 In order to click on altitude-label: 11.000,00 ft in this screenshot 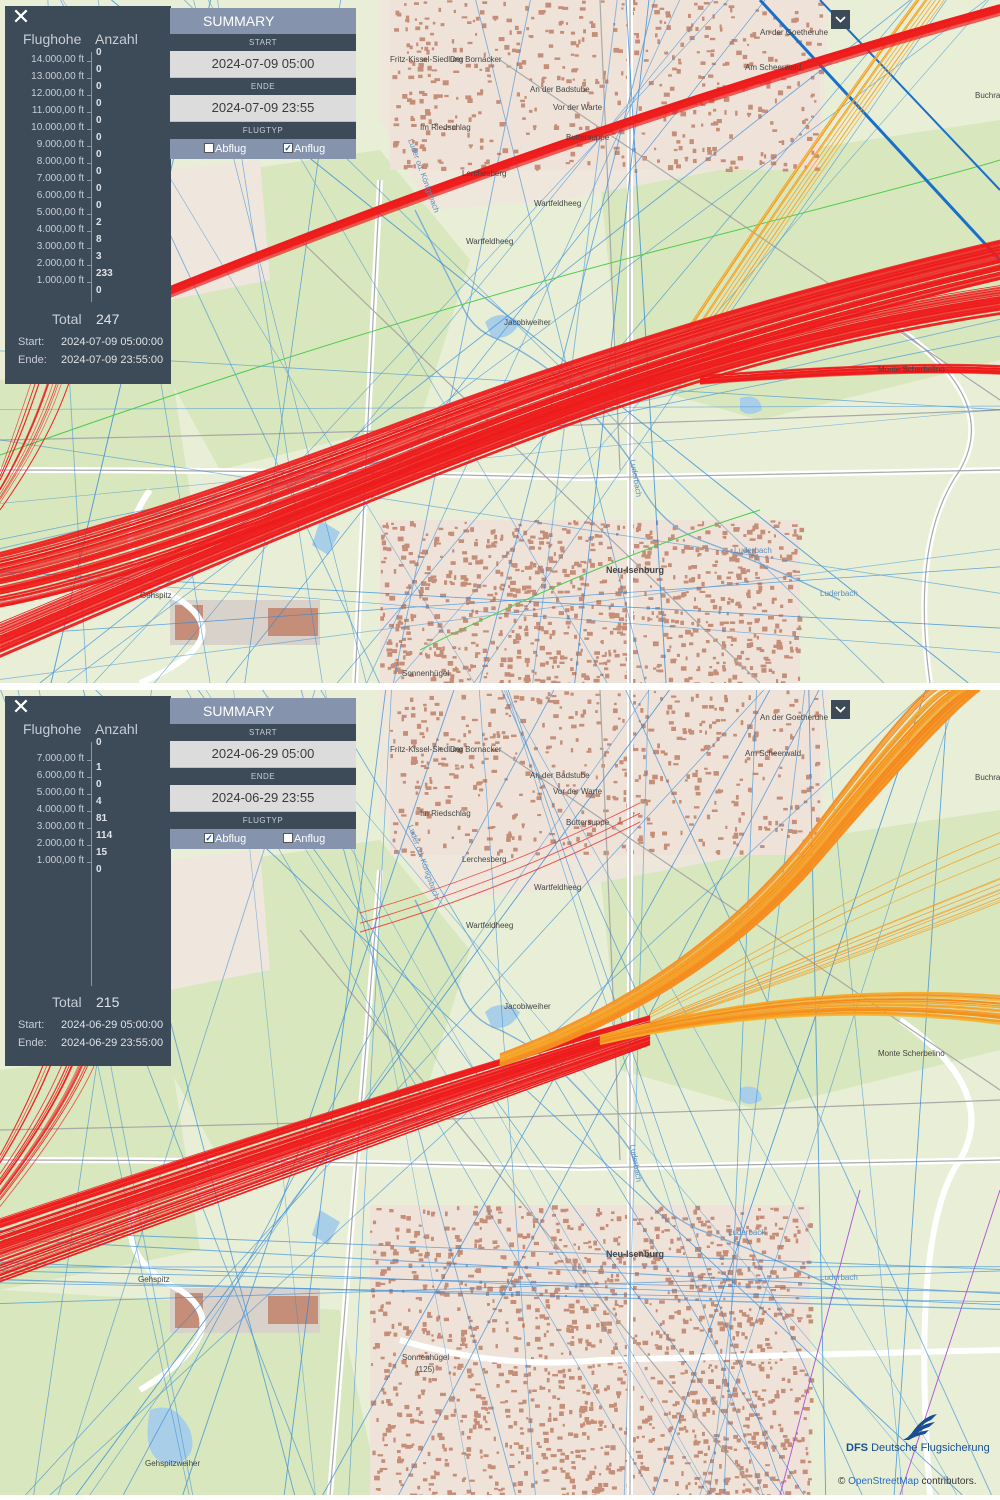, I will do `click(57, 110)`.